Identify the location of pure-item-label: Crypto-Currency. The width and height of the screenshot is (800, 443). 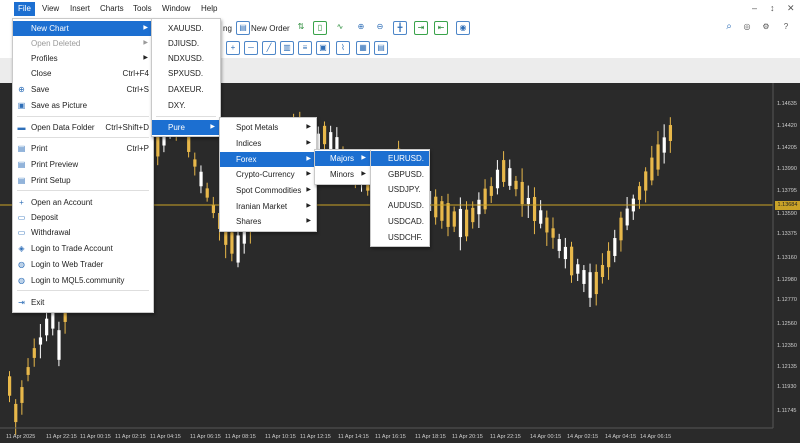
(265, 174).